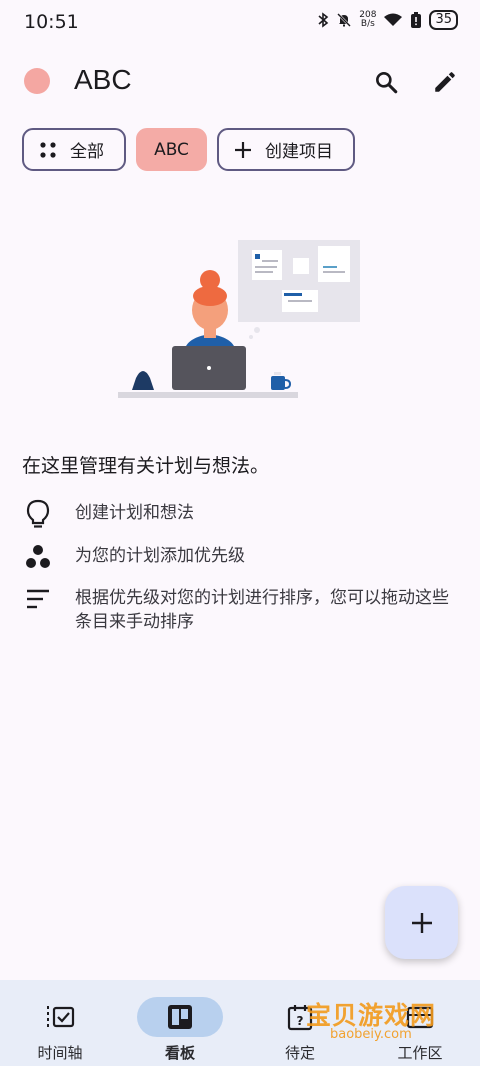 The image size is (480, 1066). What do you see at coordinates (103, 79) in the screenshot?
I see `page-title: ABC` at bounding box center [103, 79].